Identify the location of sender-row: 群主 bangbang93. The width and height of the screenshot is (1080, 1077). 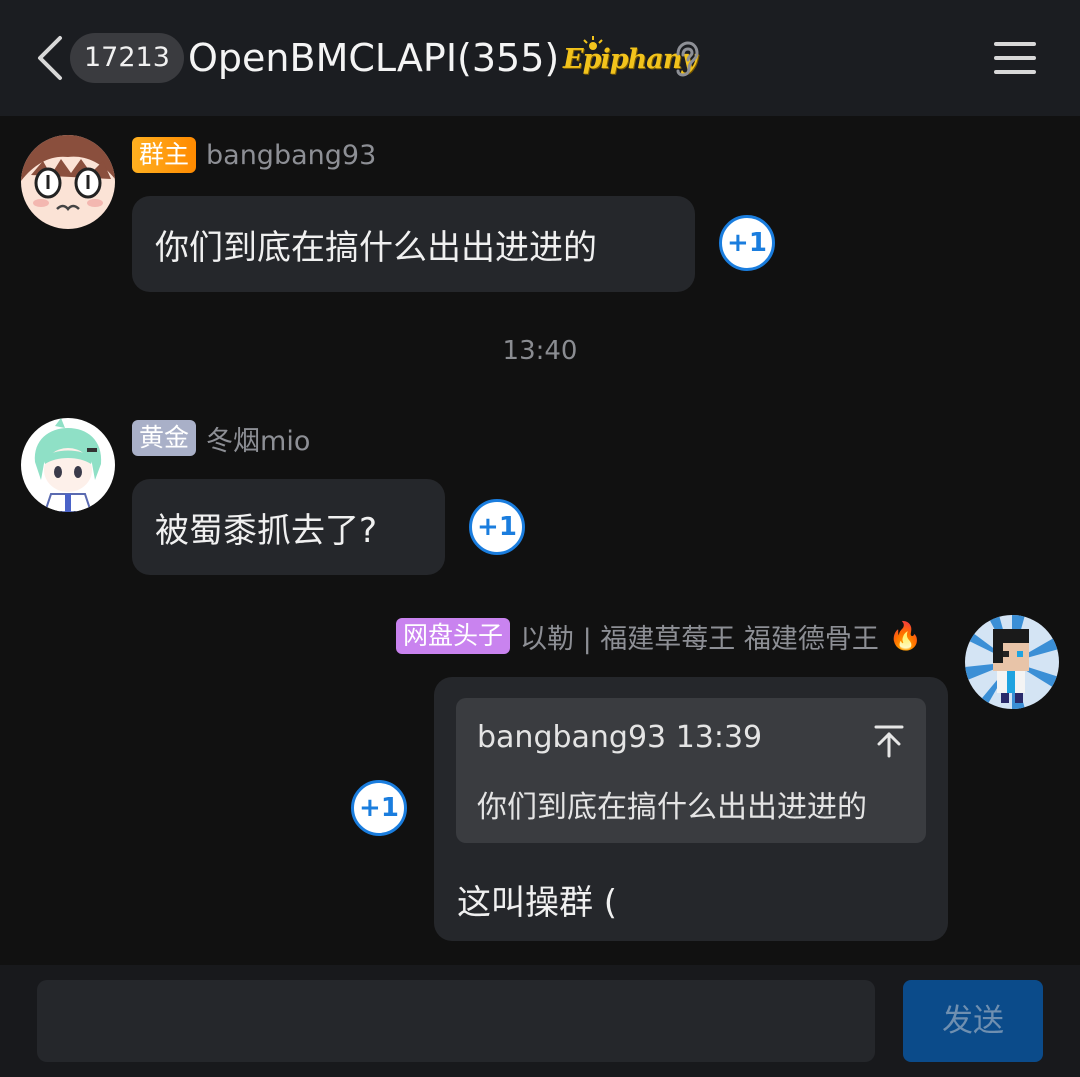
(254, 155).